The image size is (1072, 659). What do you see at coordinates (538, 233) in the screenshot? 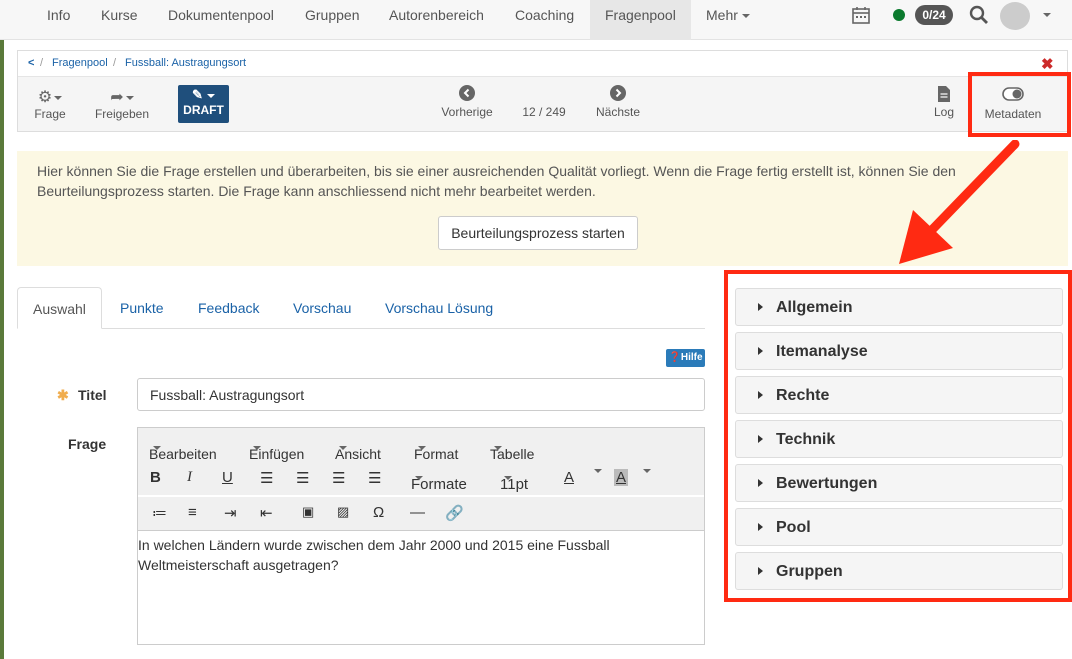
I see `start-review-button: Beurteilungsprozess starten` at bounding box center [538, 233].